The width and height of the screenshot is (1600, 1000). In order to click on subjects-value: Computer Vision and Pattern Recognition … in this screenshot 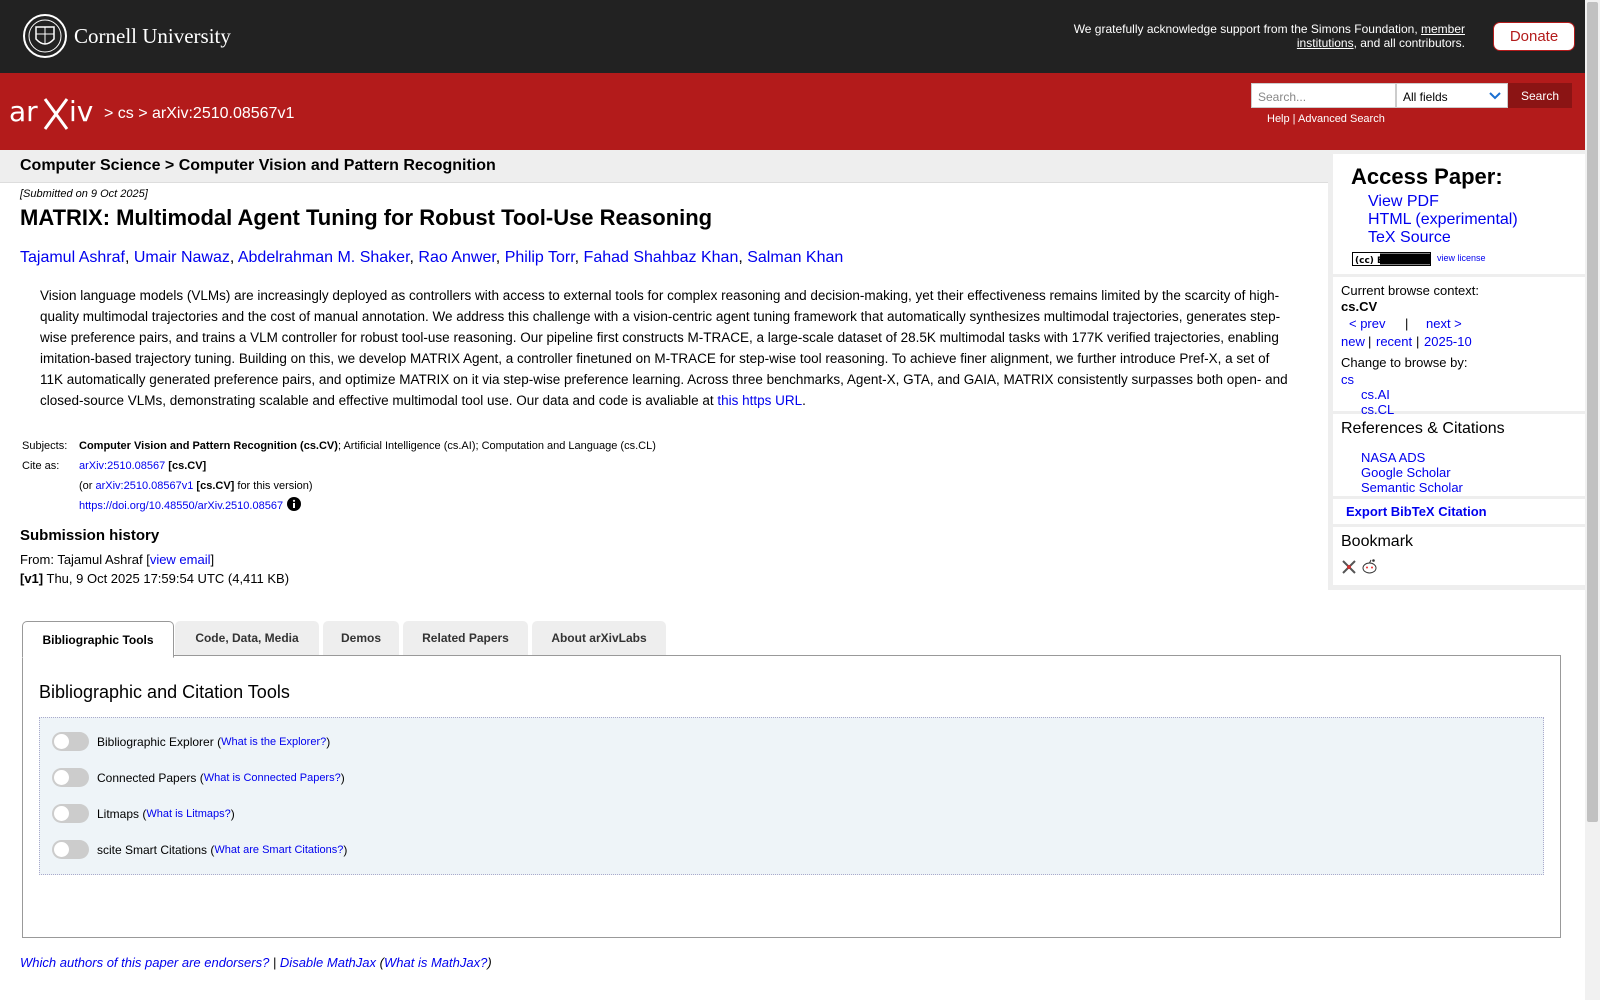, I will do `click(367, 446)`.